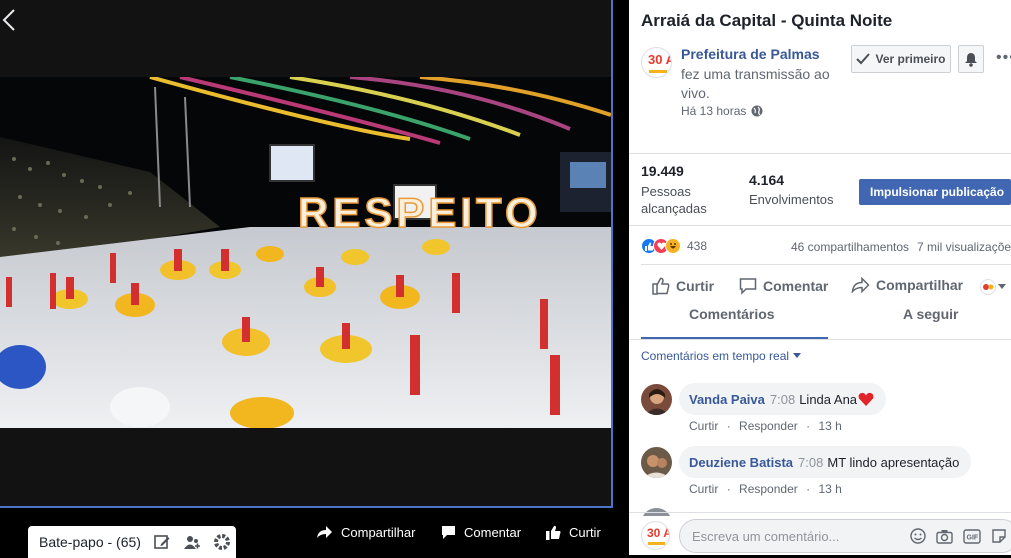  Describe the element at coordinates (999, 536) in the screenshot. I see `sticker-icon` at that location.